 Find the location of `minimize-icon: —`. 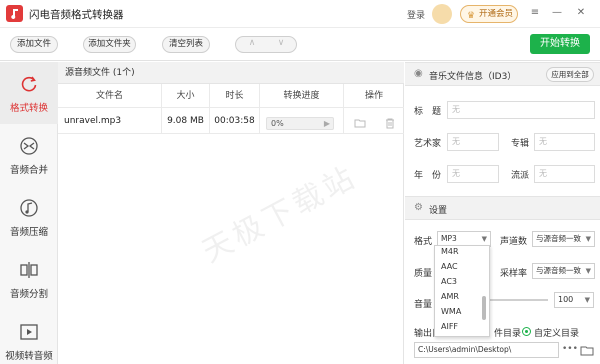

minimize-icon: — is located at coordinates (557, 13).